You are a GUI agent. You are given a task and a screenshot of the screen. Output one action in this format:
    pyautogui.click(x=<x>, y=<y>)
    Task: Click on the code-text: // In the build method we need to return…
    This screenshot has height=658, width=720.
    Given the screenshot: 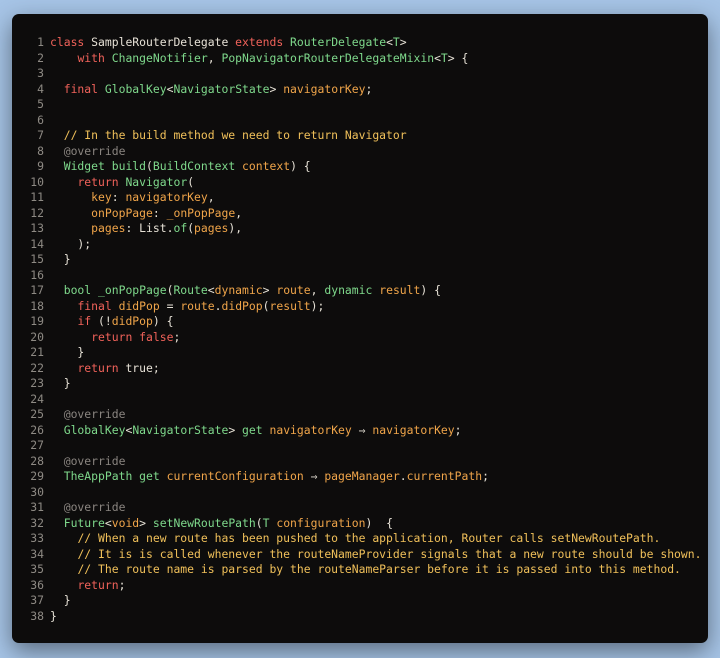 What is the action you would take?
    pyautogui.click(x=228, y=136)
    